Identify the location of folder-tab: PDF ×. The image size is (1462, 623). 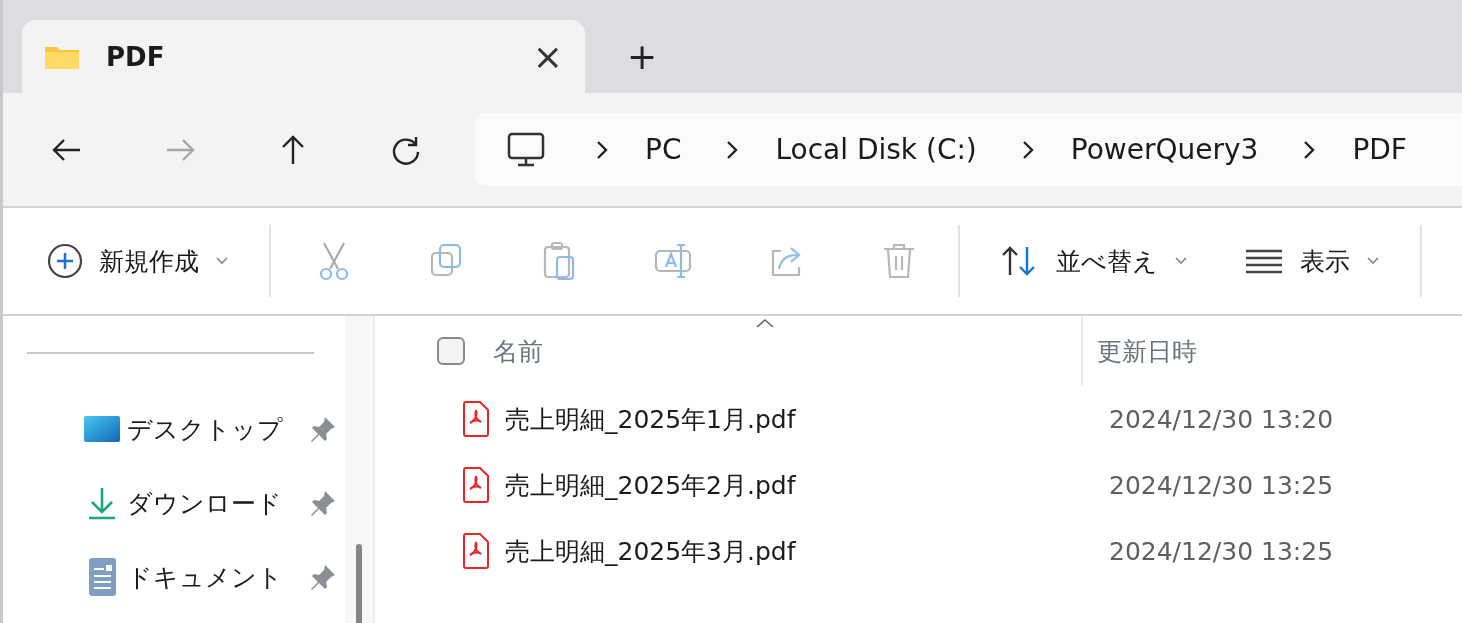
(303, 56).